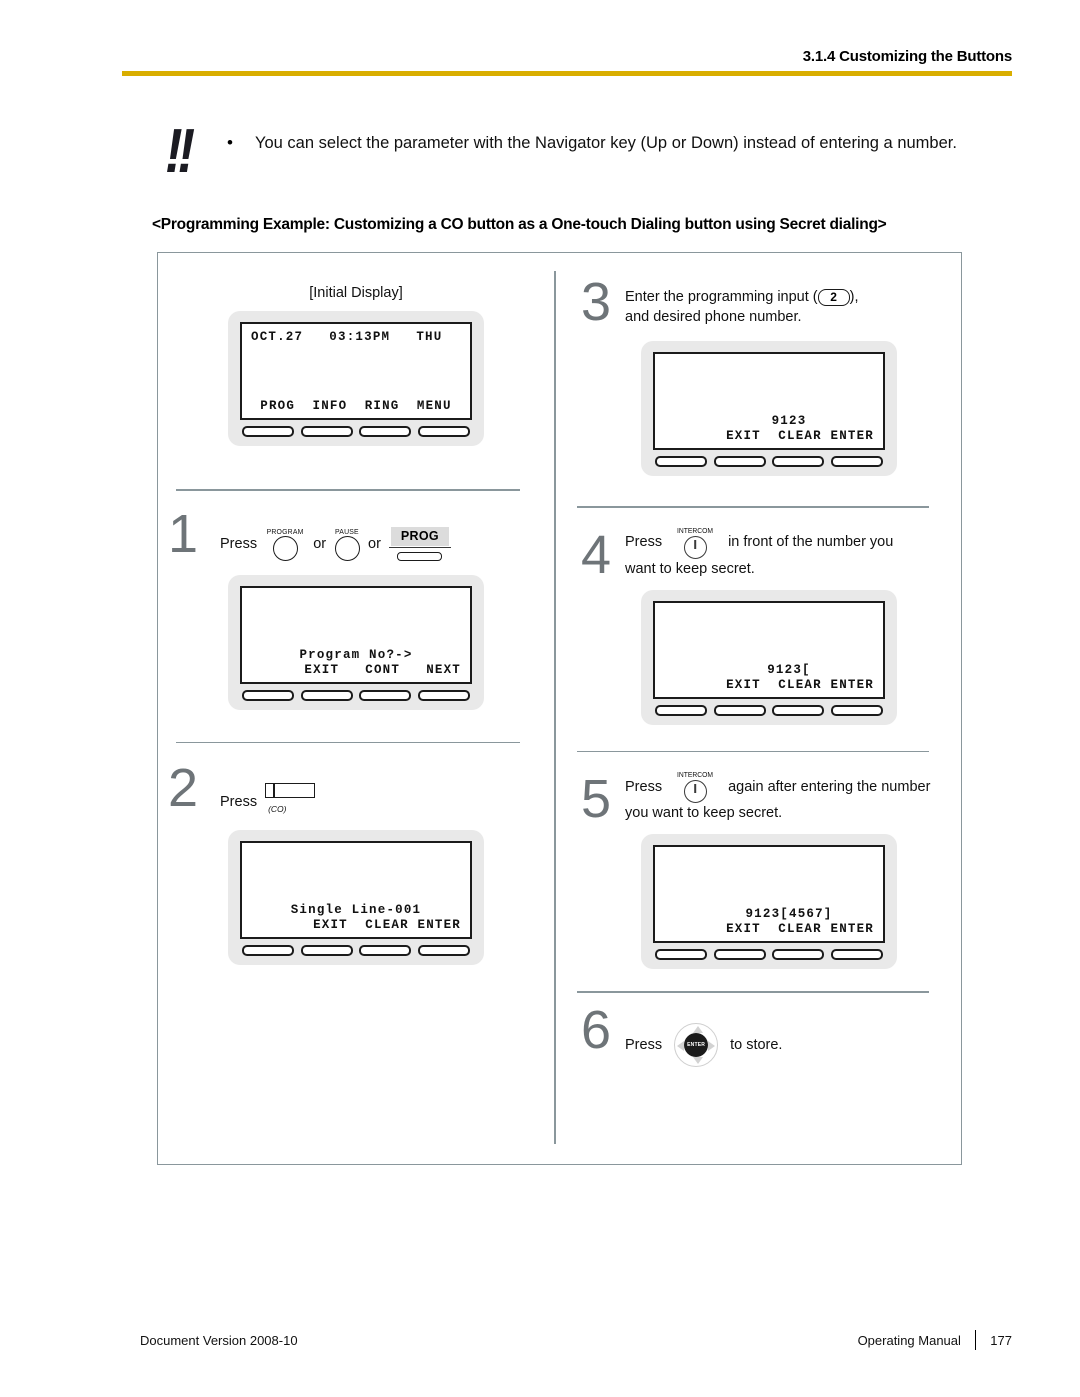 This screenshot has width=1080, height=1397. I want to click on document-version: Document Version 2008-10, so click(219, 1340).